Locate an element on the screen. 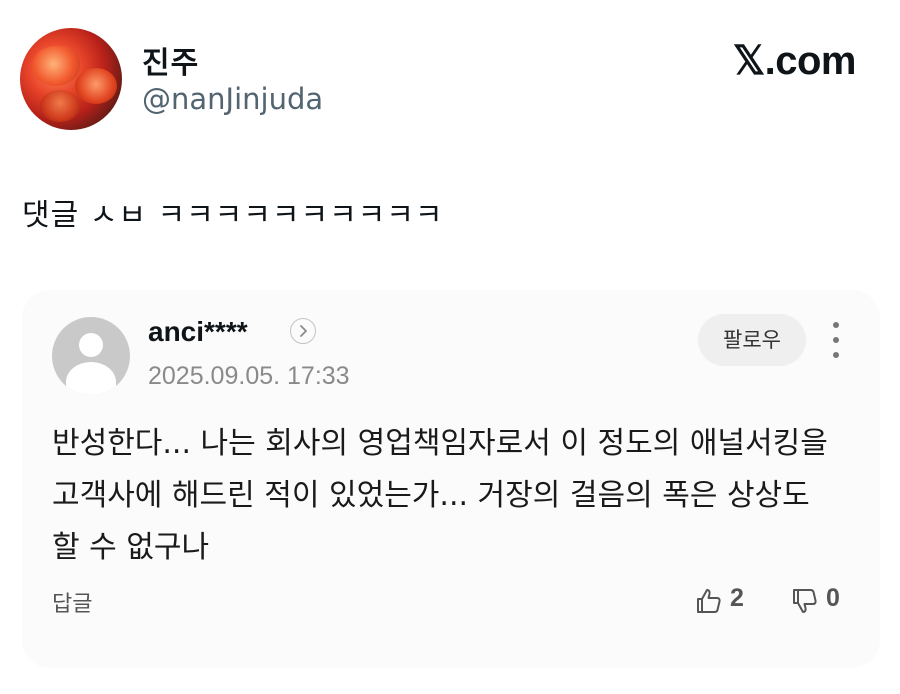 The height and width of the screenshot is (694, 900). reply-button: 답글 is located at coordinates (72, 602).